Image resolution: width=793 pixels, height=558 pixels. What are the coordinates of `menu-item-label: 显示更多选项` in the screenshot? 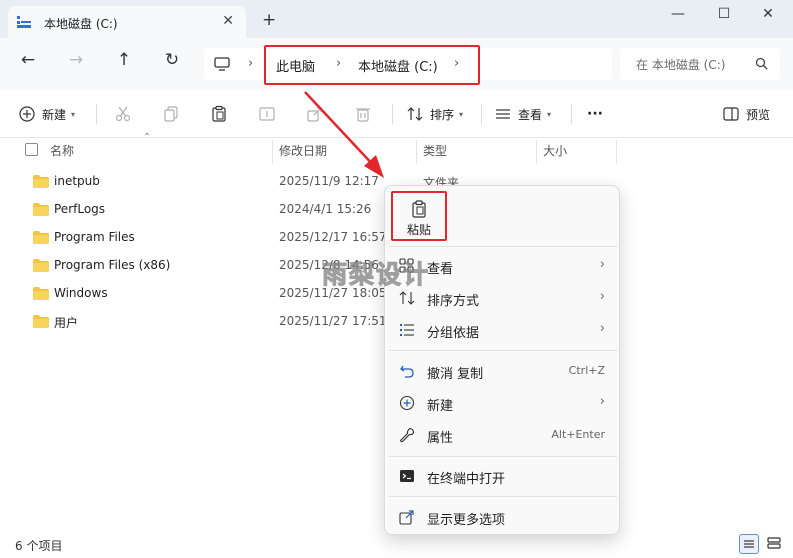 It's located at (466, 520).